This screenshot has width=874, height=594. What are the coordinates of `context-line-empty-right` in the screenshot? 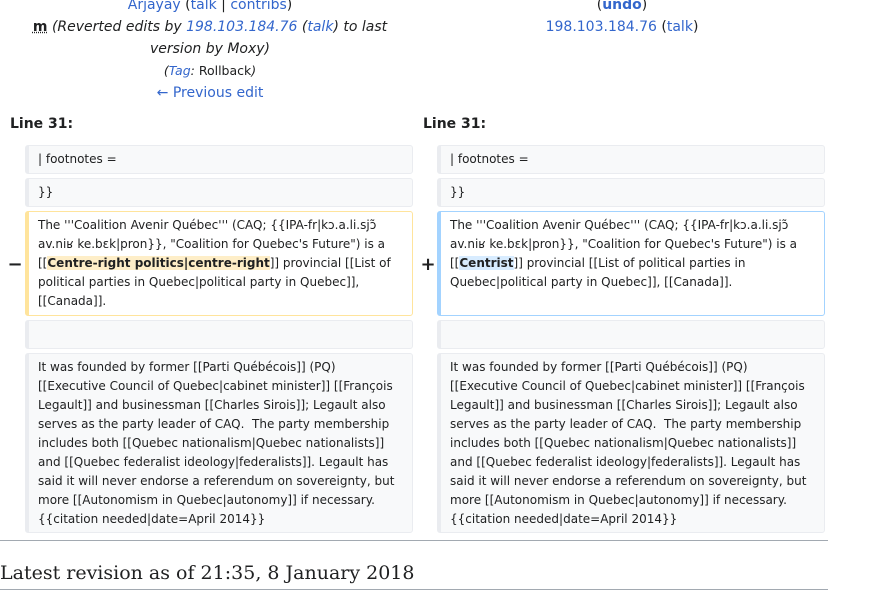 It's located at (631, 334).